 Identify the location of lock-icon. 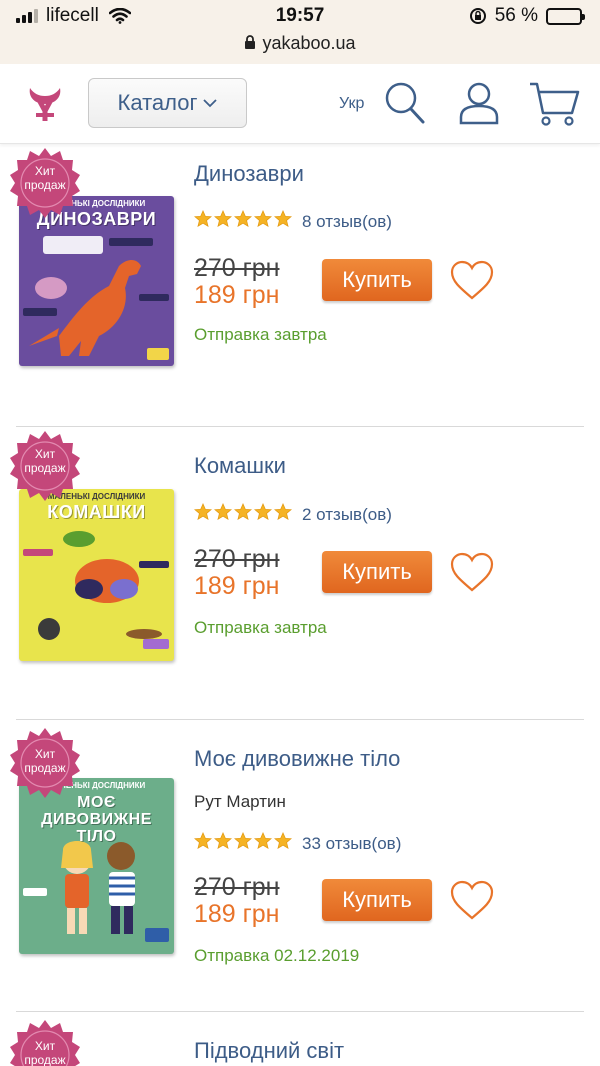
(250, 42).